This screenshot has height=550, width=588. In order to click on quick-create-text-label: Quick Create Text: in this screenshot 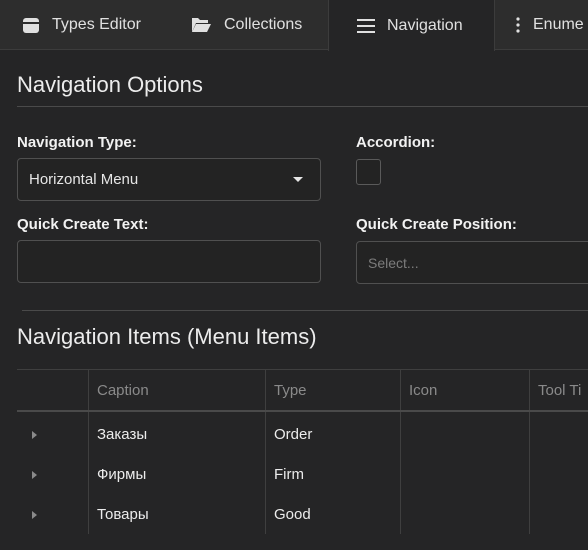, I will do `click(83, 224)`.